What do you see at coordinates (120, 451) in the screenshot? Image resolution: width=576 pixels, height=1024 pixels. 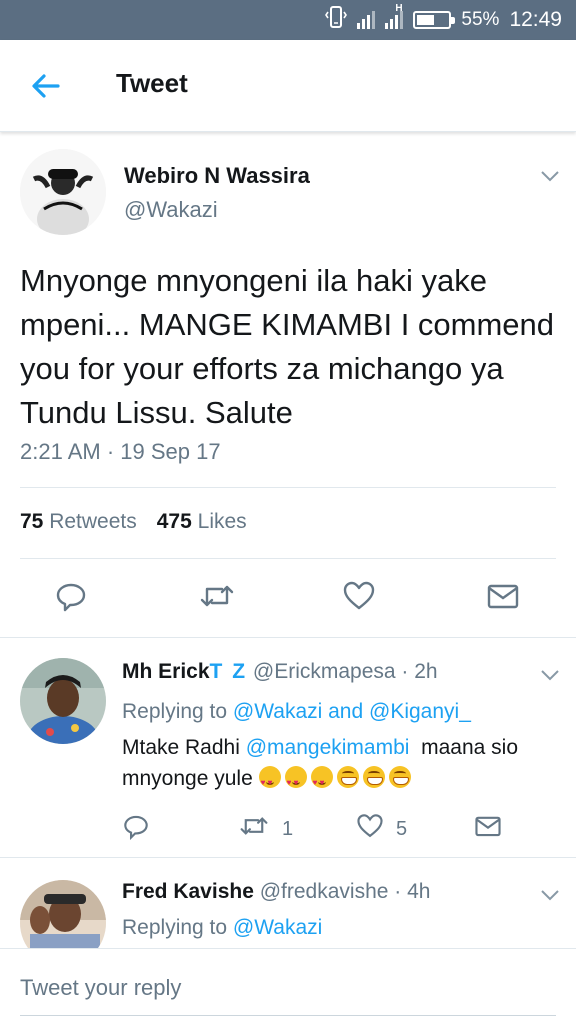 I see `tweet-timestamp: 2:21 AM · 19 Sep 17` at bounding box center [120, 451].